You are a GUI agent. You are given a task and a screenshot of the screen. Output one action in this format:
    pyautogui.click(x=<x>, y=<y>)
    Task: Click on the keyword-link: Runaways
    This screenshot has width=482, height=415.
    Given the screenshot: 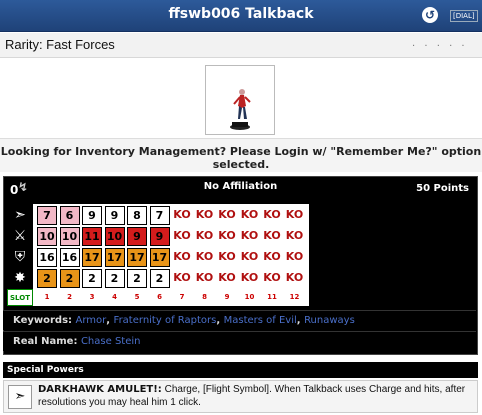 What is the action you would take?
    pyautogui.click(x=329, y=320)
    